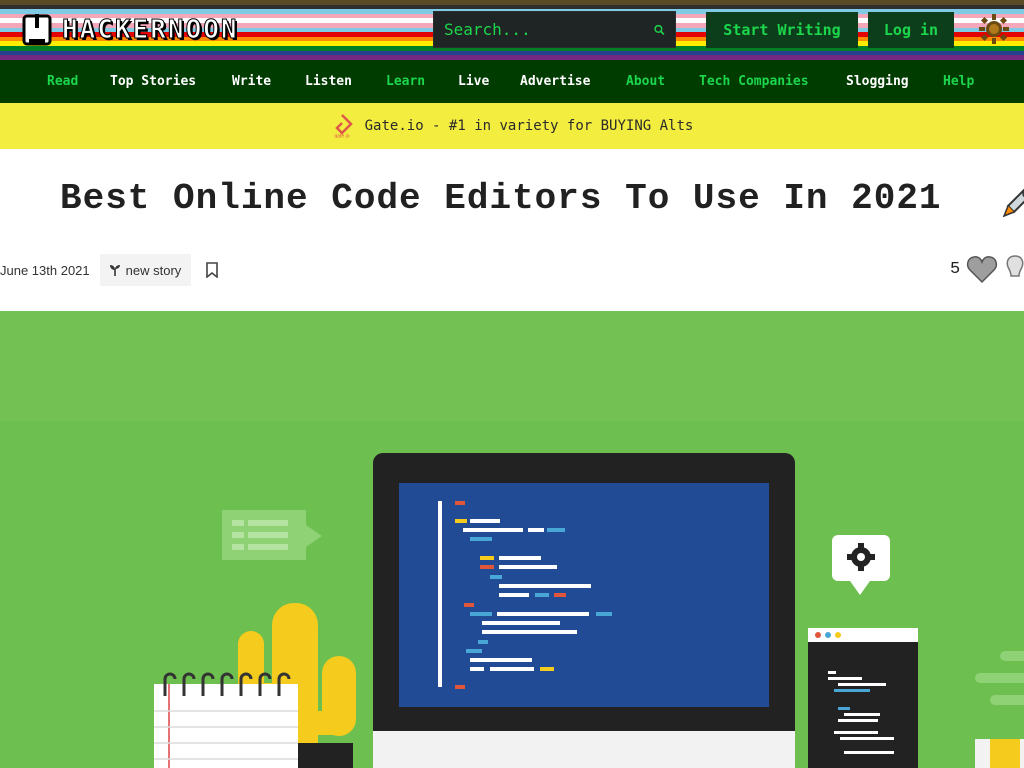  What do you see at coordinates (328, 81) in the screenshot?
I see `nav-item-listen: Listen` at bounding box center [328, 81].